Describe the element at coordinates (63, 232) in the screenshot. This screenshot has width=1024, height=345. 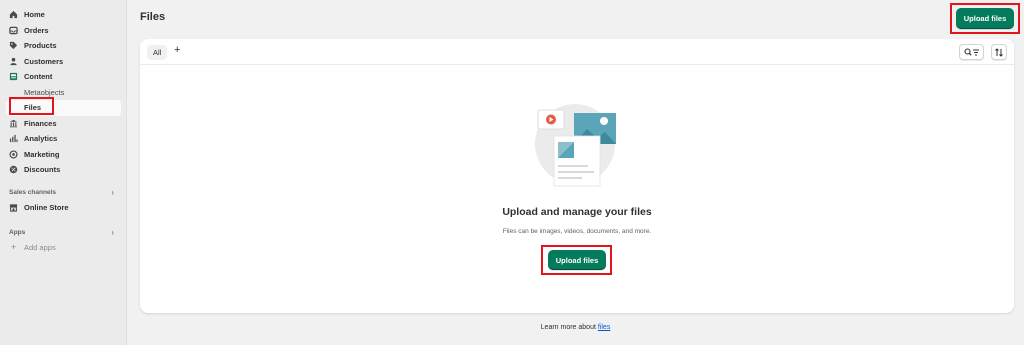
I see `apps-header: Apps ›` at that location.